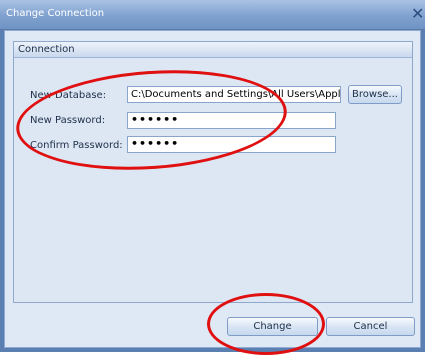  Describe the element at coordinates (46, 49) in the screenshot. I see `group-title: Connection` at that location.